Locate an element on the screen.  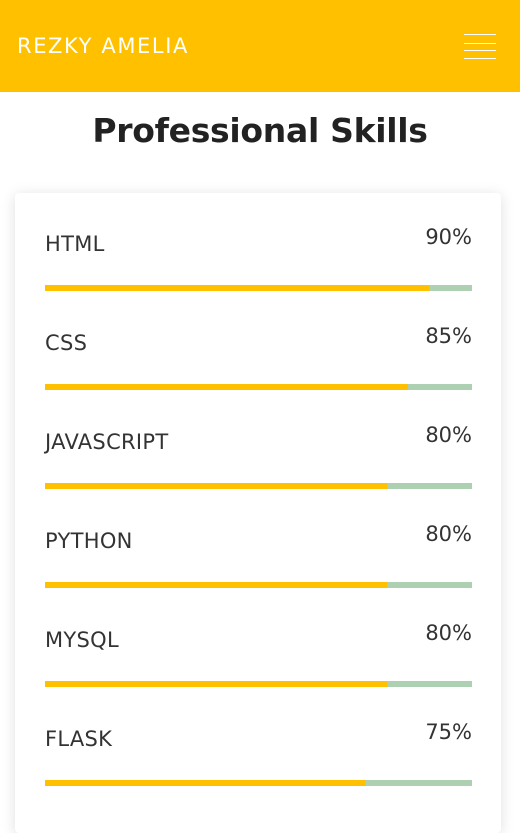
site-header: REZKY AMELIA is located at coordinates (260, 46).